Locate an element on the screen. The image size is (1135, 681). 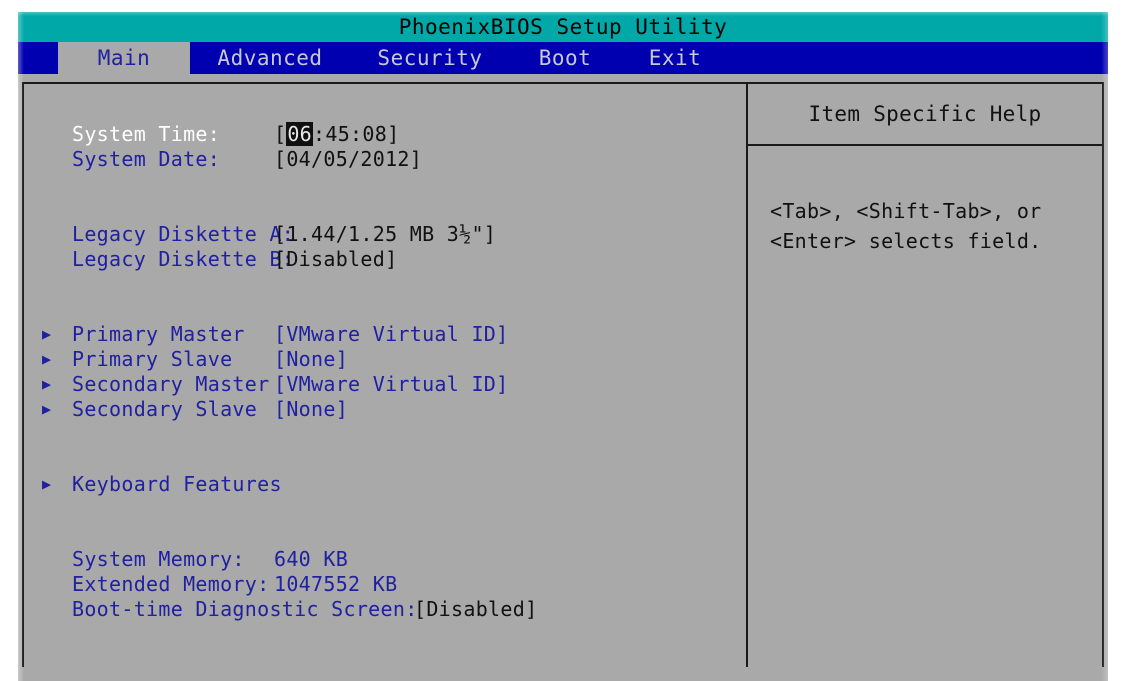
row-label-system-memory: System Memory: is located at coordinates (158, 559).